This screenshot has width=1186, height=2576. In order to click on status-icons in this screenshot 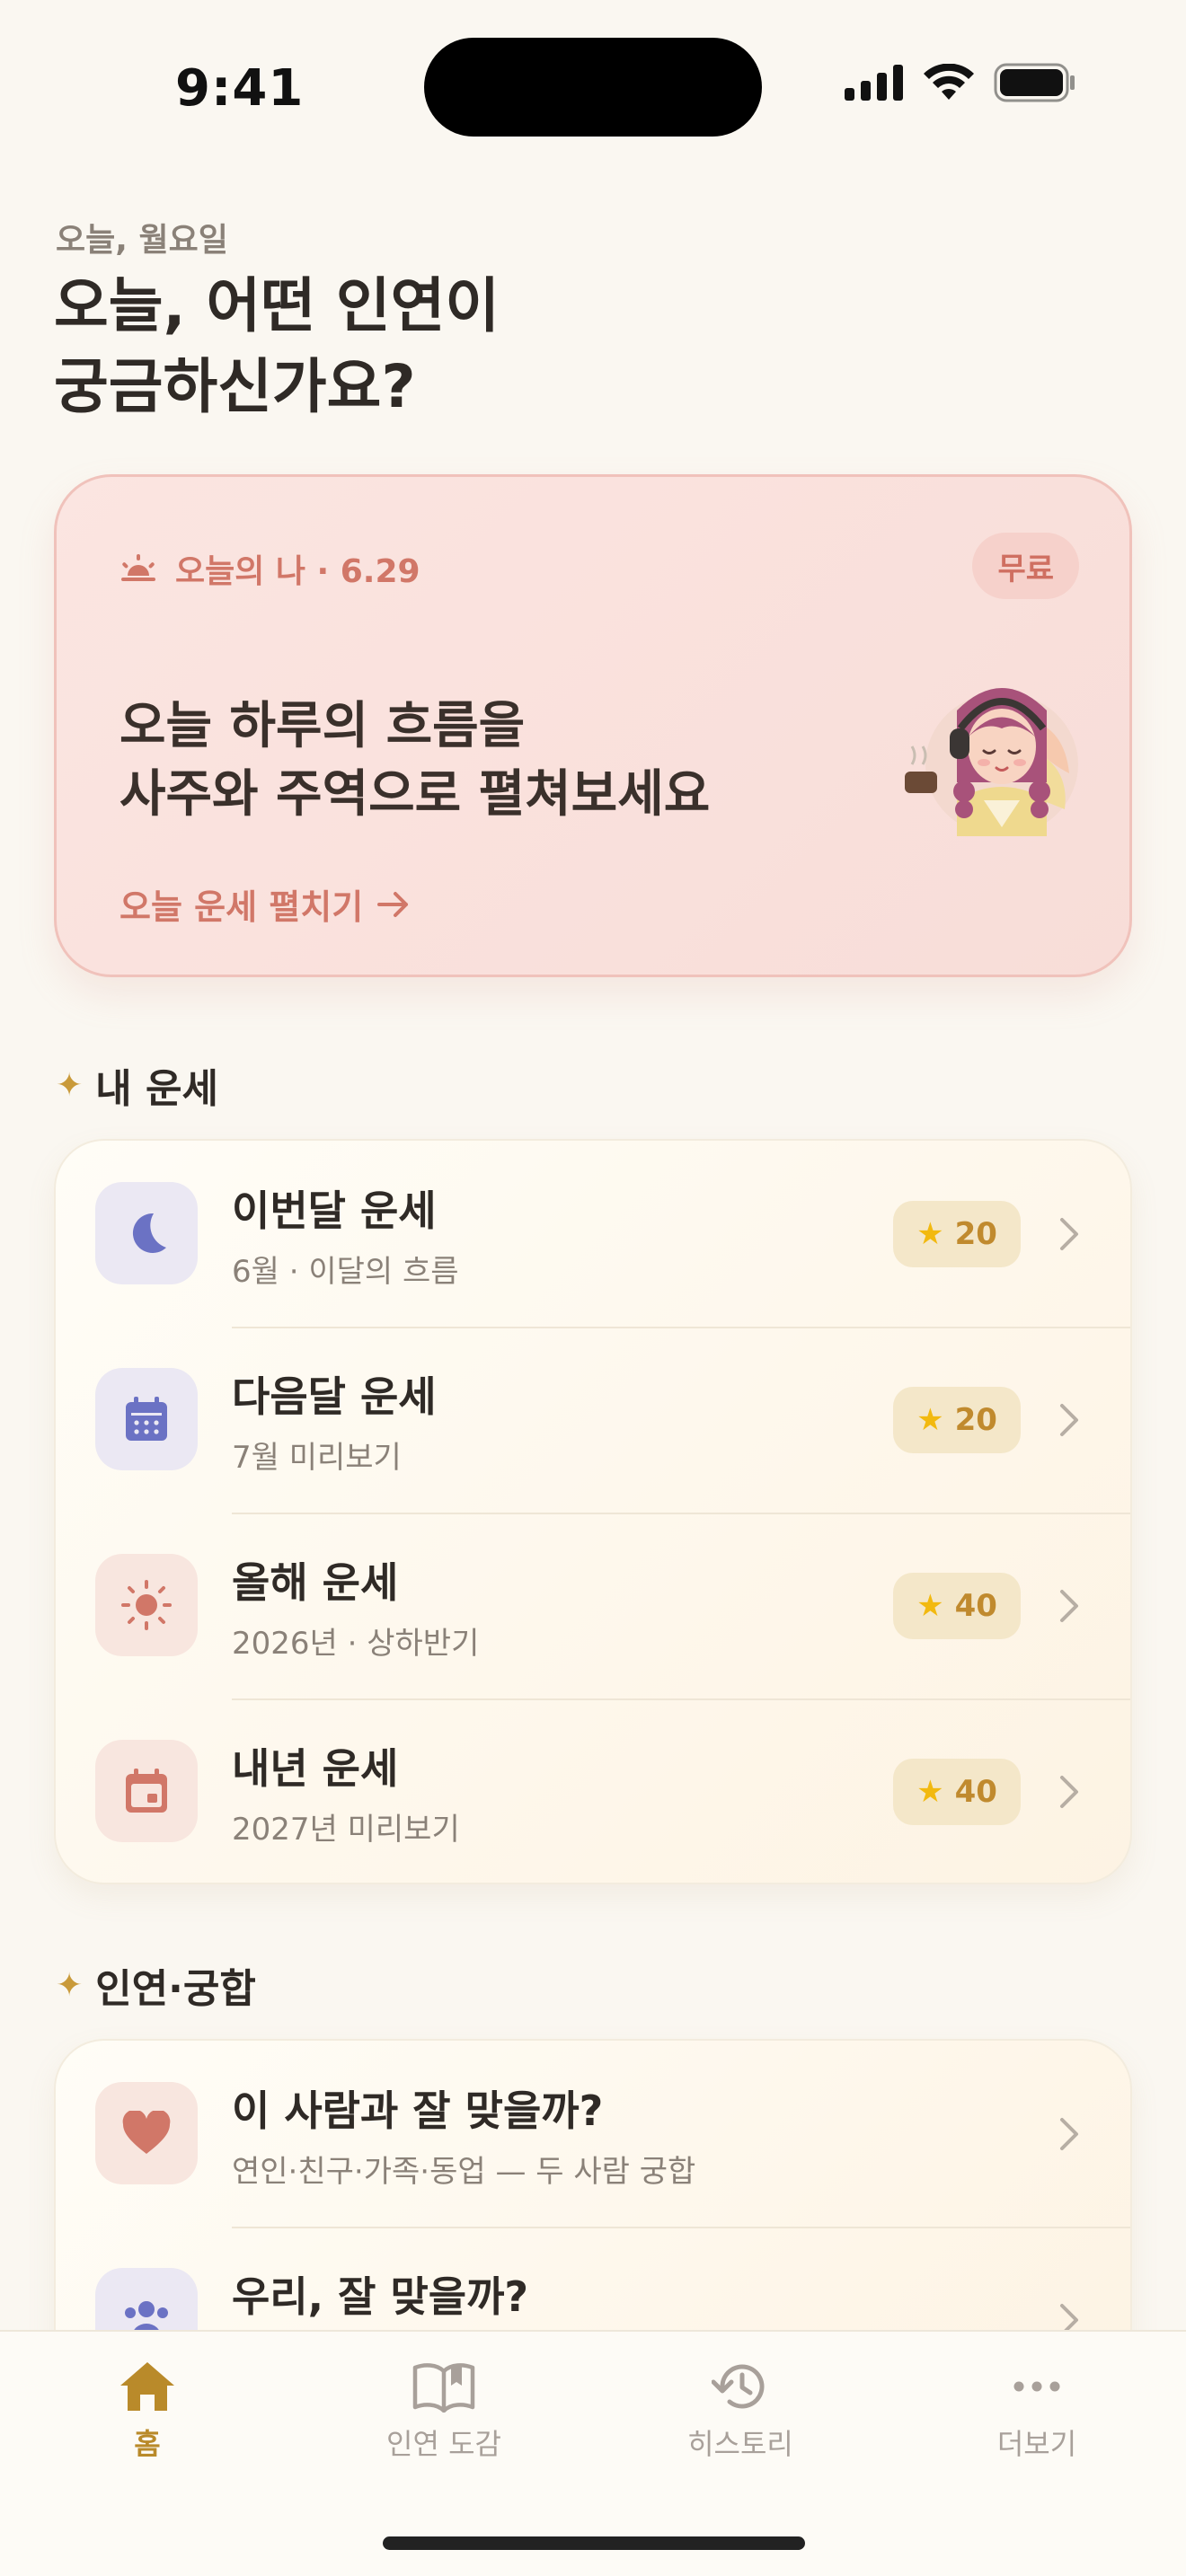, I will do `click(960, 82)`.